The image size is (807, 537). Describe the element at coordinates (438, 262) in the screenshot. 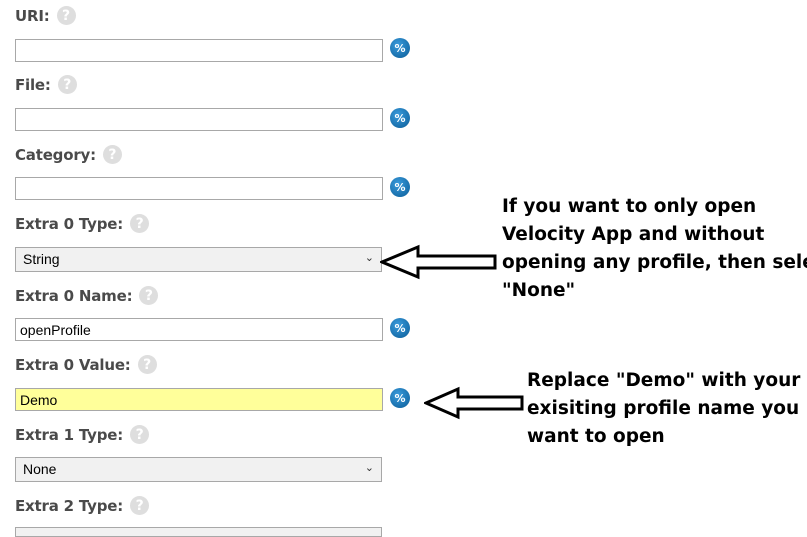

I see `annotation-arrow-none` at that location.